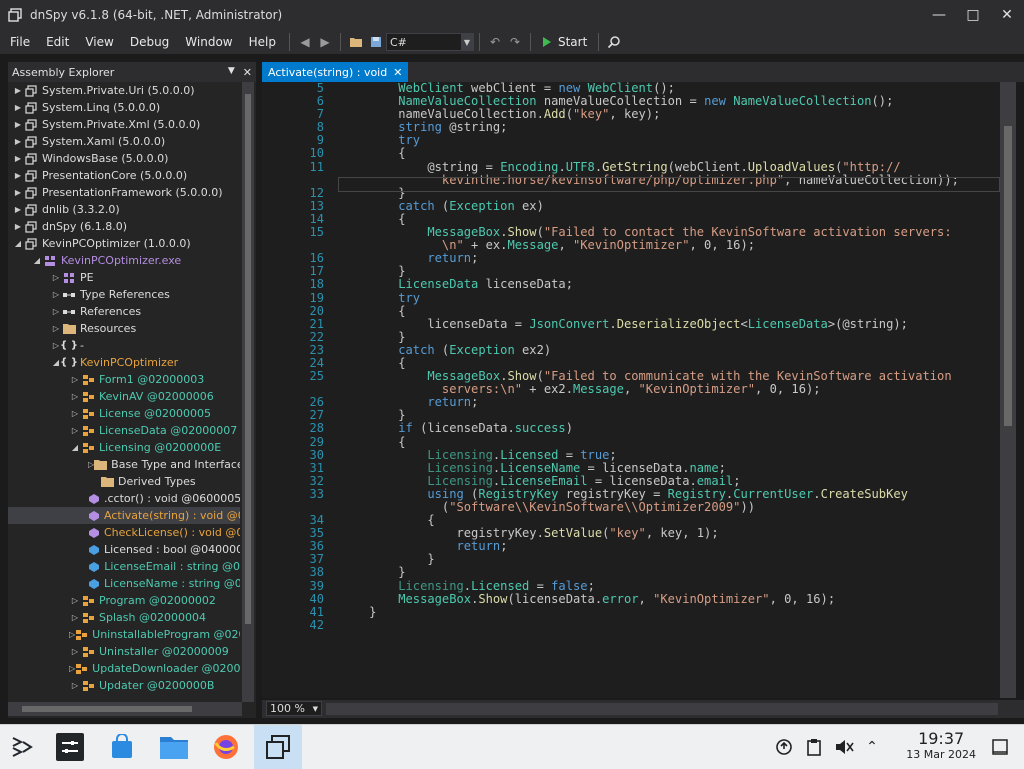 The width and height of the screenshot is (1024, 769). I want to click on close-button: ✕, so click(1007, 15).